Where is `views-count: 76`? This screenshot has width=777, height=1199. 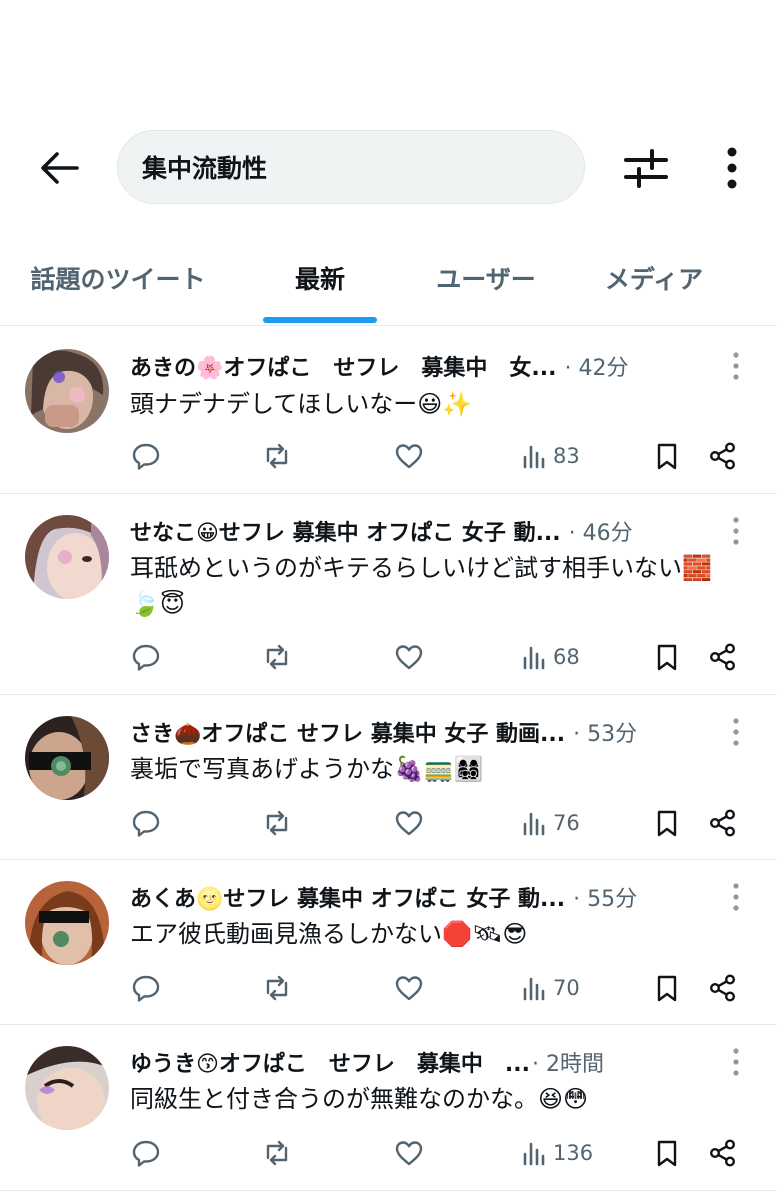 views-count: 76 is located at coordinates (566, 823).